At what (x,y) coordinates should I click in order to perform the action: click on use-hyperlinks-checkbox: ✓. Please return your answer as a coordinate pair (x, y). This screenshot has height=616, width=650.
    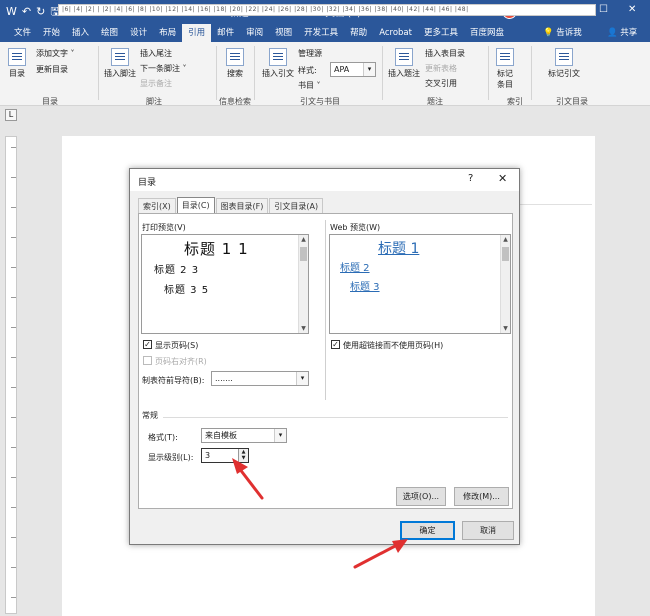
    Looking at the image, I should click on (335, 344).